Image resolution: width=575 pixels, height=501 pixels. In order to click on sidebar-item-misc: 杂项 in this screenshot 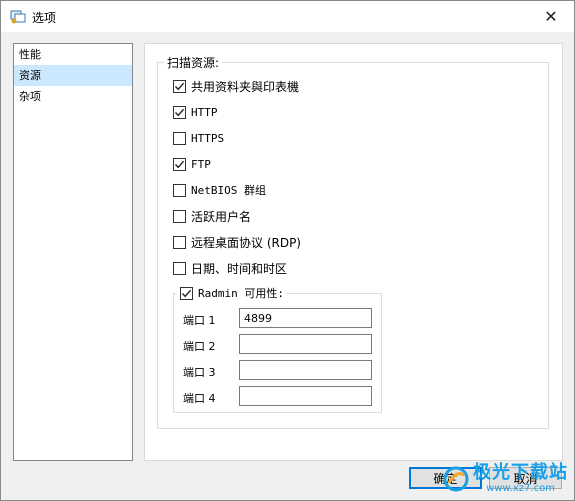, I will do `click(73, 96)`.